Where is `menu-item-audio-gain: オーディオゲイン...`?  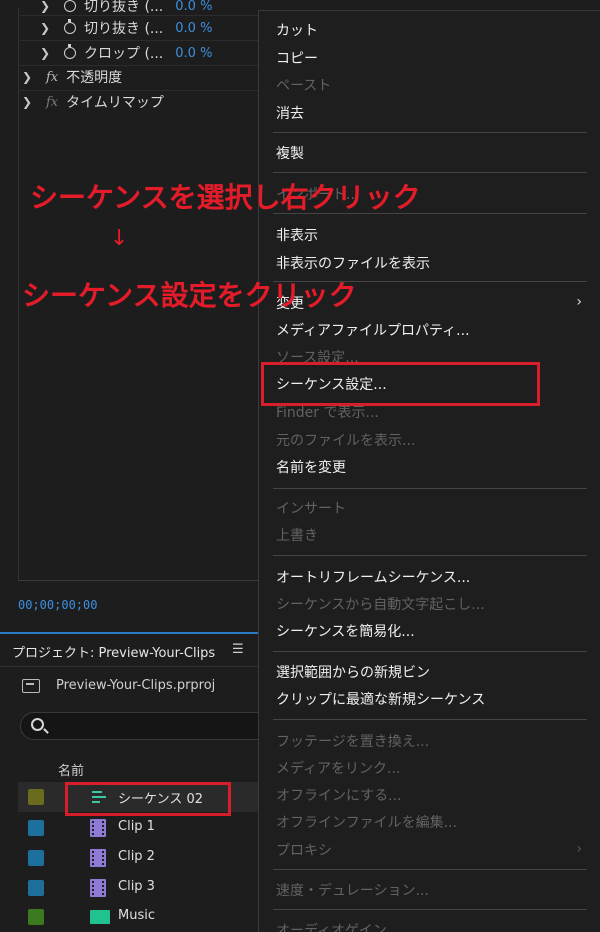 menu-item-audio-gain: オーディオゲイン... is located at coordinates (338, 926).